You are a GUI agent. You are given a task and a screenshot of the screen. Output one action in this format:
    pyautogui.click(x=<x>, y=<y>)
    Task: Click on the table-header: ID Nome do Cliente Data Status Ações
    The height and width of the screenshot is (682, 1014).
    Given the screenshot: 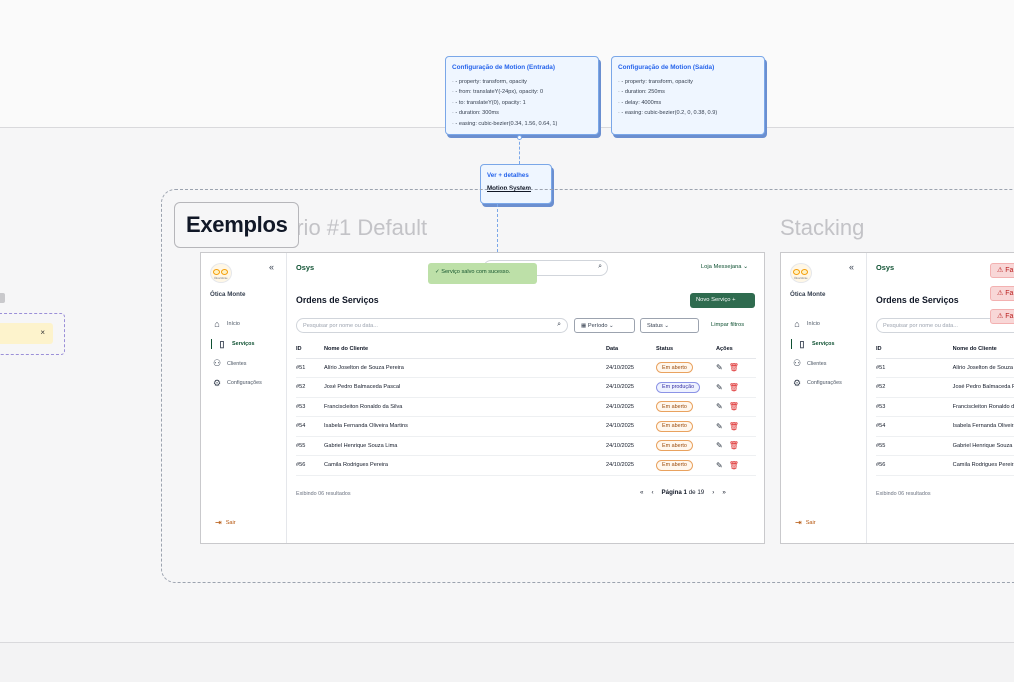 What is the action you would take?
    pyautogui.click(x=526, y=349)
    